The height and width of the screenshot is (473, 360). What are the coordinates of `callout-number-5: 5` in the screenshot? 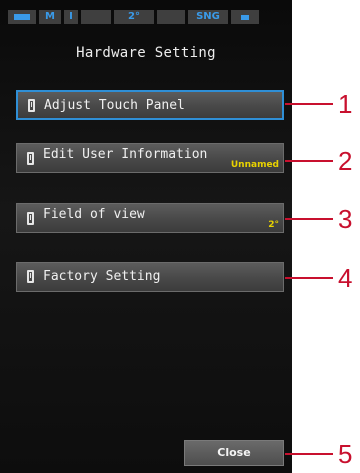 It's located at (345, 454).